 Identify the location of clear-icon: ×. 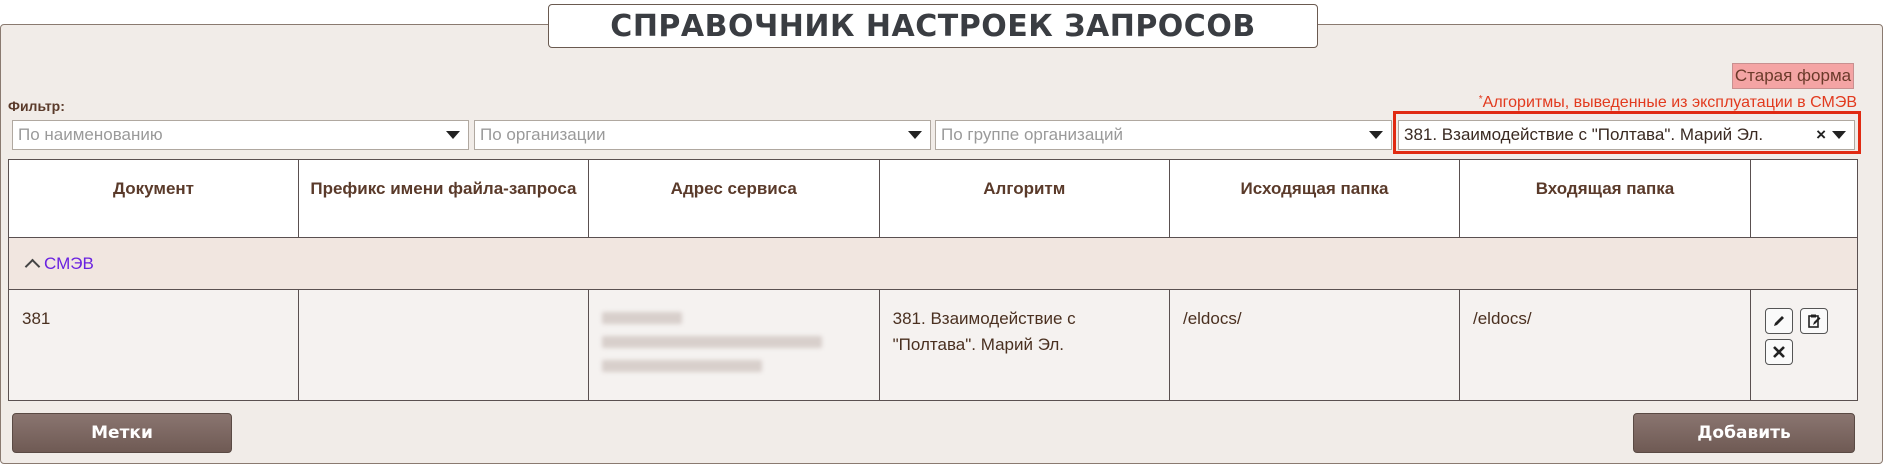
(1821, 135).